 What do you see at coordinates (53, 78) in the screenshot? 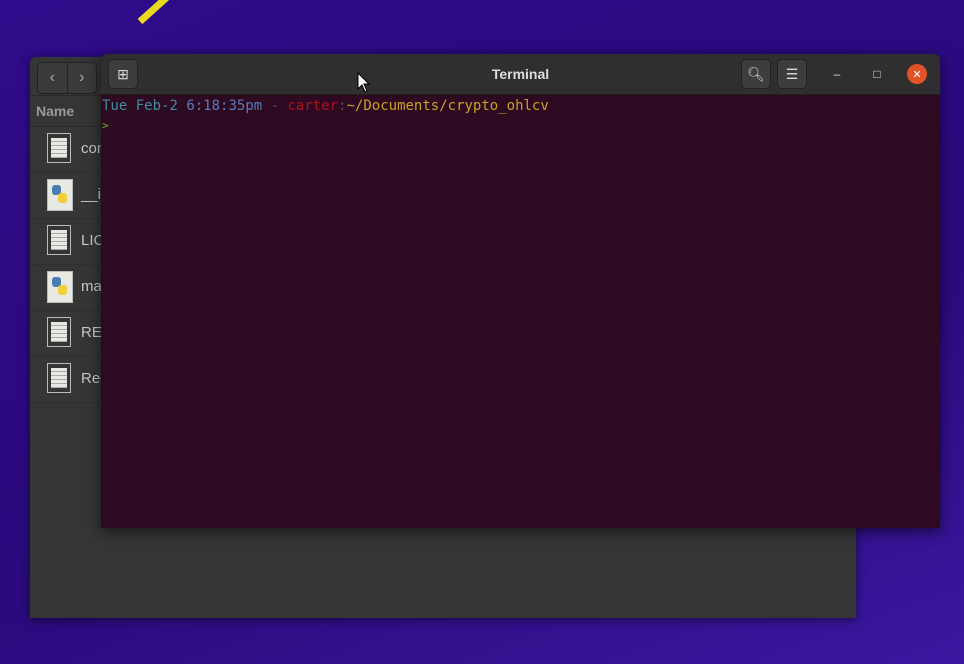
I see `back-button: ‹` at bounding box center [53, 78].